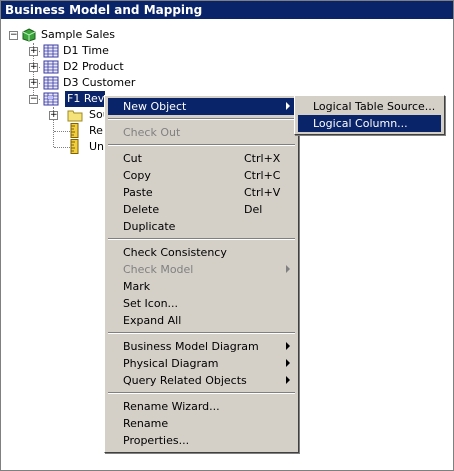 The height and width of the screenshot is (471, 454). What do you see at coordinates (201, 132) in the screenshot?
I see `menu-item-check-out: Check Out` at bounding box center [201, 132].